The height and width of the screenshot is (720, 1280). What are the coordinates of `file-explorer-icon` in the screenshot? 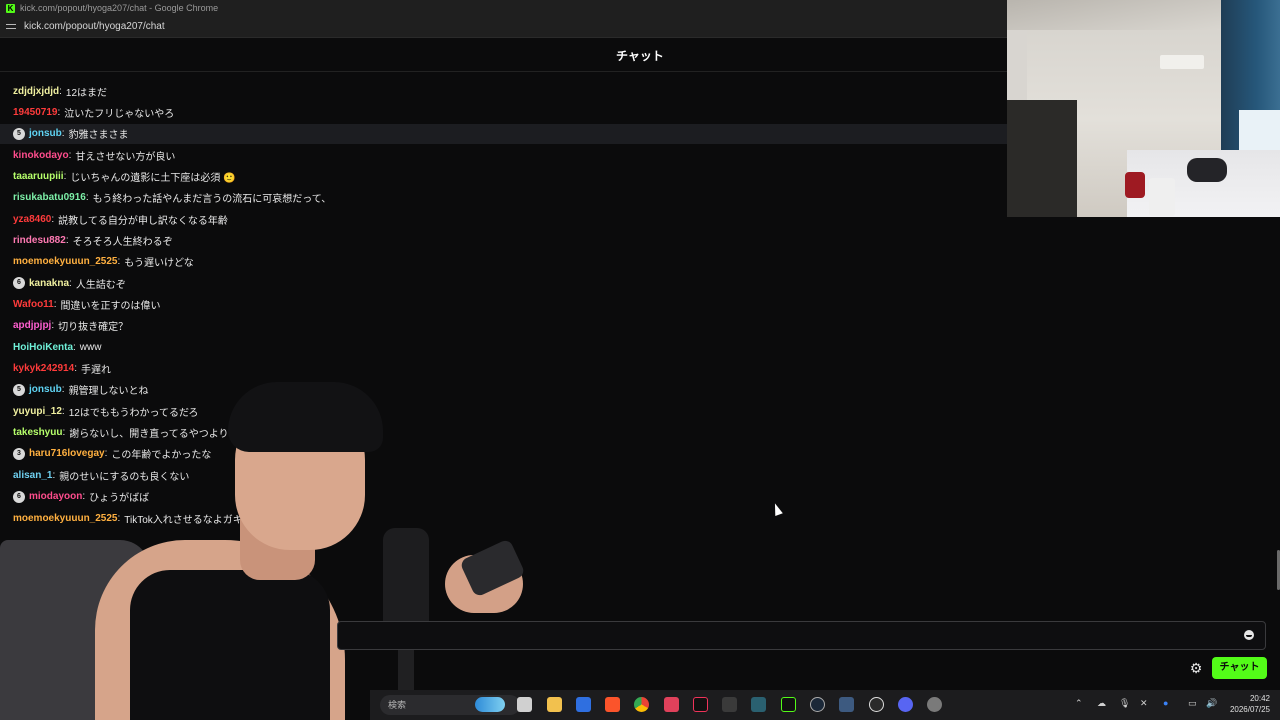 It's located at (554, 704).